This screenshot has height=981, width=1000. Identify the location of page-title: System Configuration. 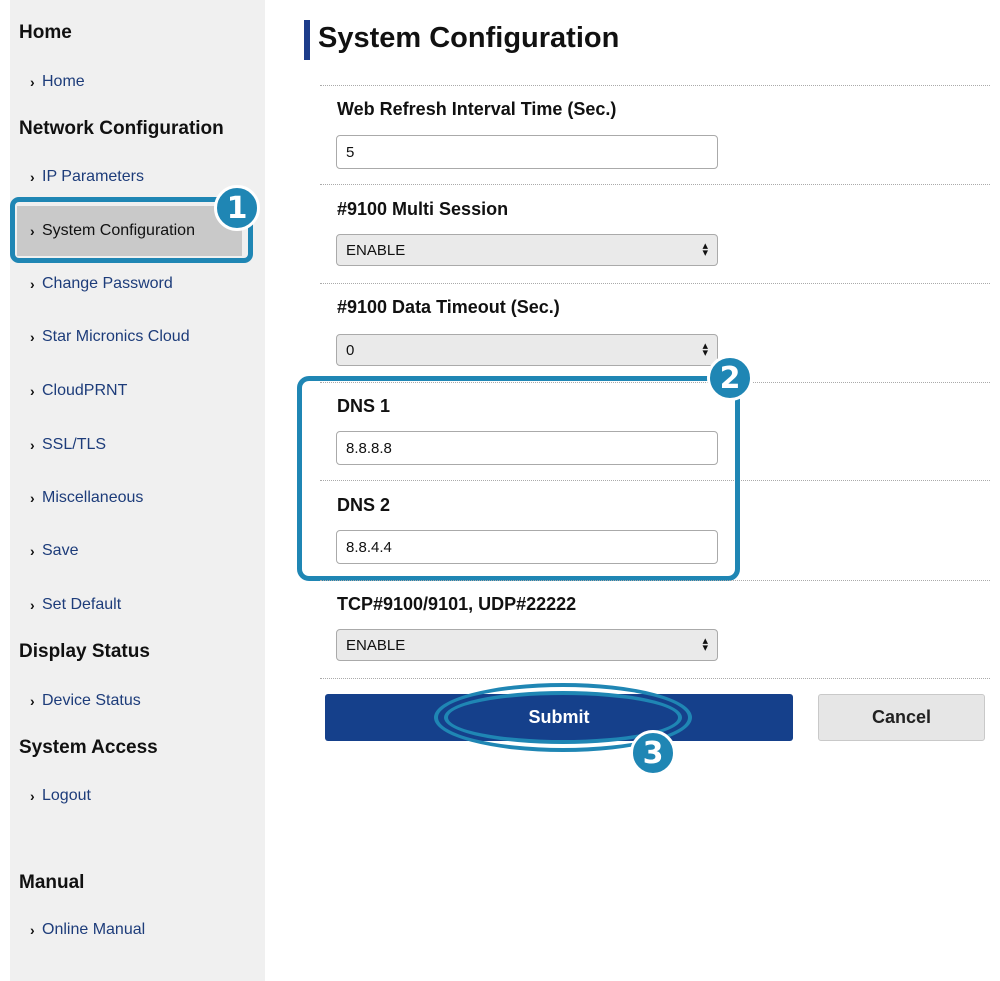
(469, 38).